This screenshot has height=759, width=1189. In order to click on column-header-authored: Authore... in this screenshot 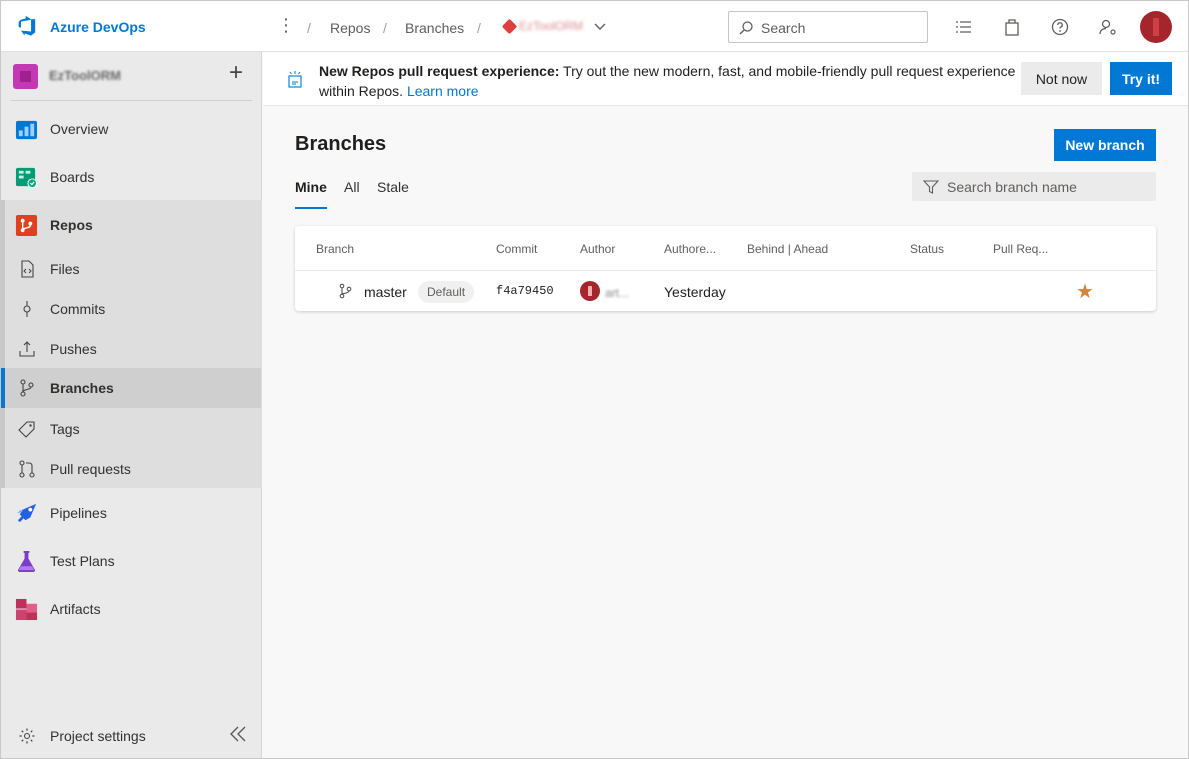, I will do `click(690, 249)`.